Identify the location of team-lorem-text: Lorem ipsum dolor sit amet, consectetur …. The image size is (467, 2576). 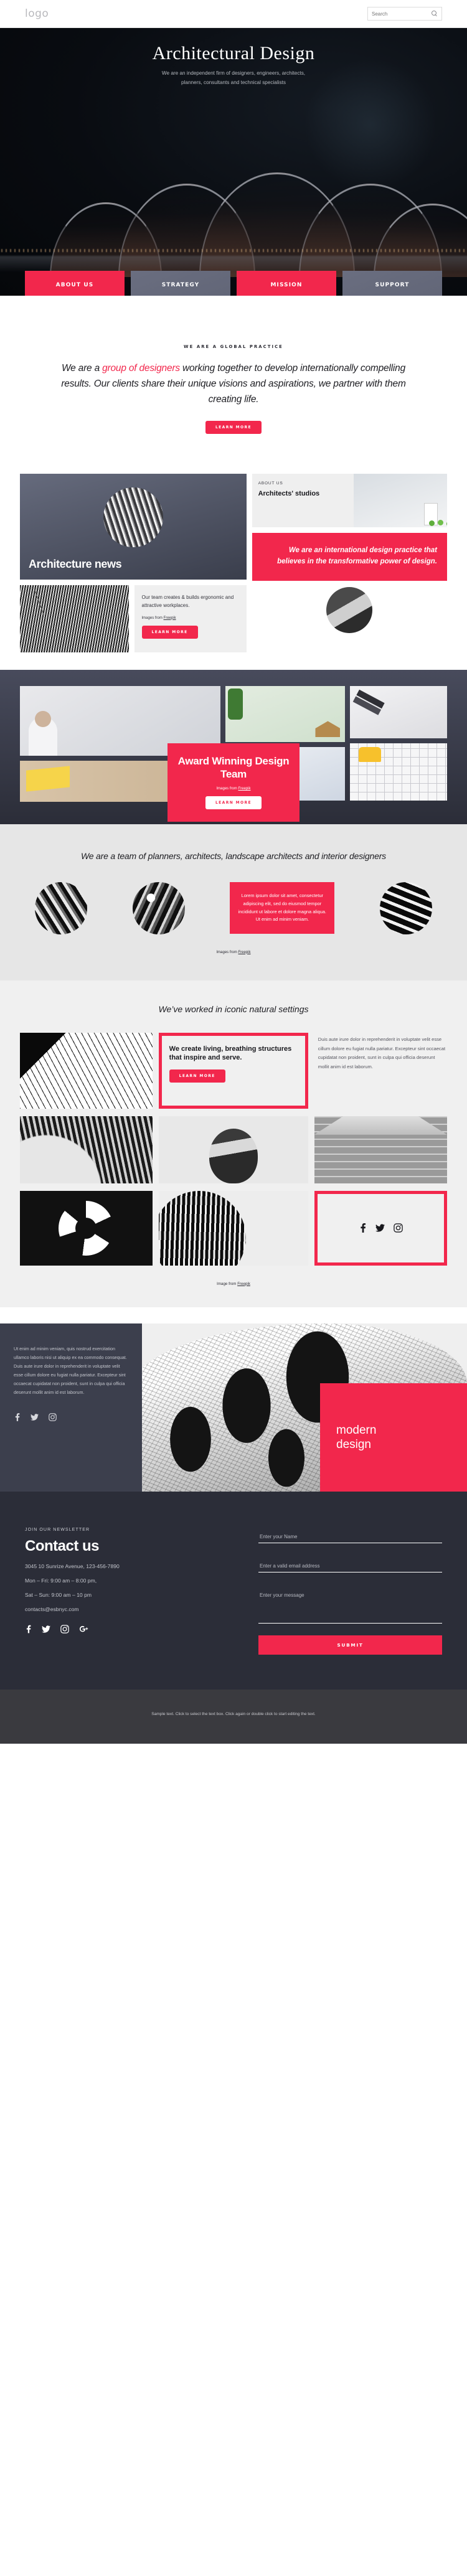
(282, 908).